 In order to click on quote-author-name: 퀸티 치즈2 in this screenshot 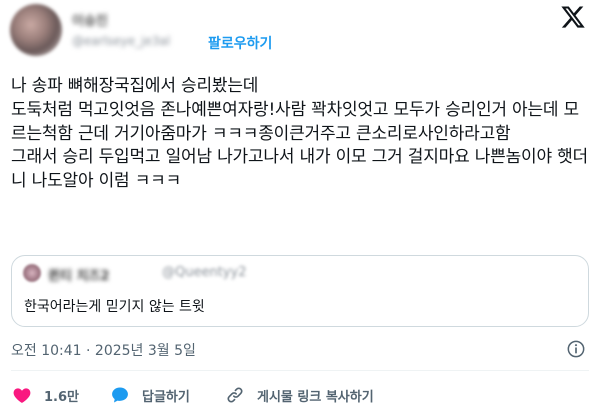, I will do `click(79, 276)`.